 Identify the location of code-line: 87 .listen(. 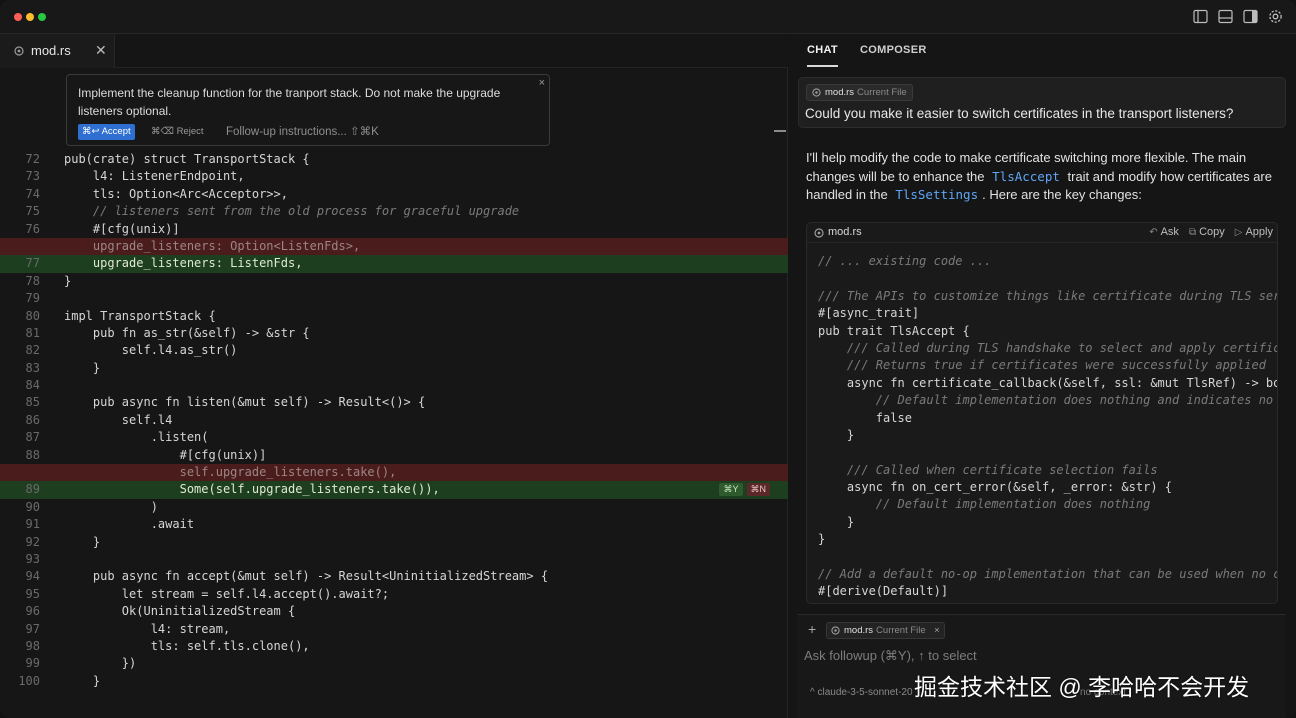
(394, 437).